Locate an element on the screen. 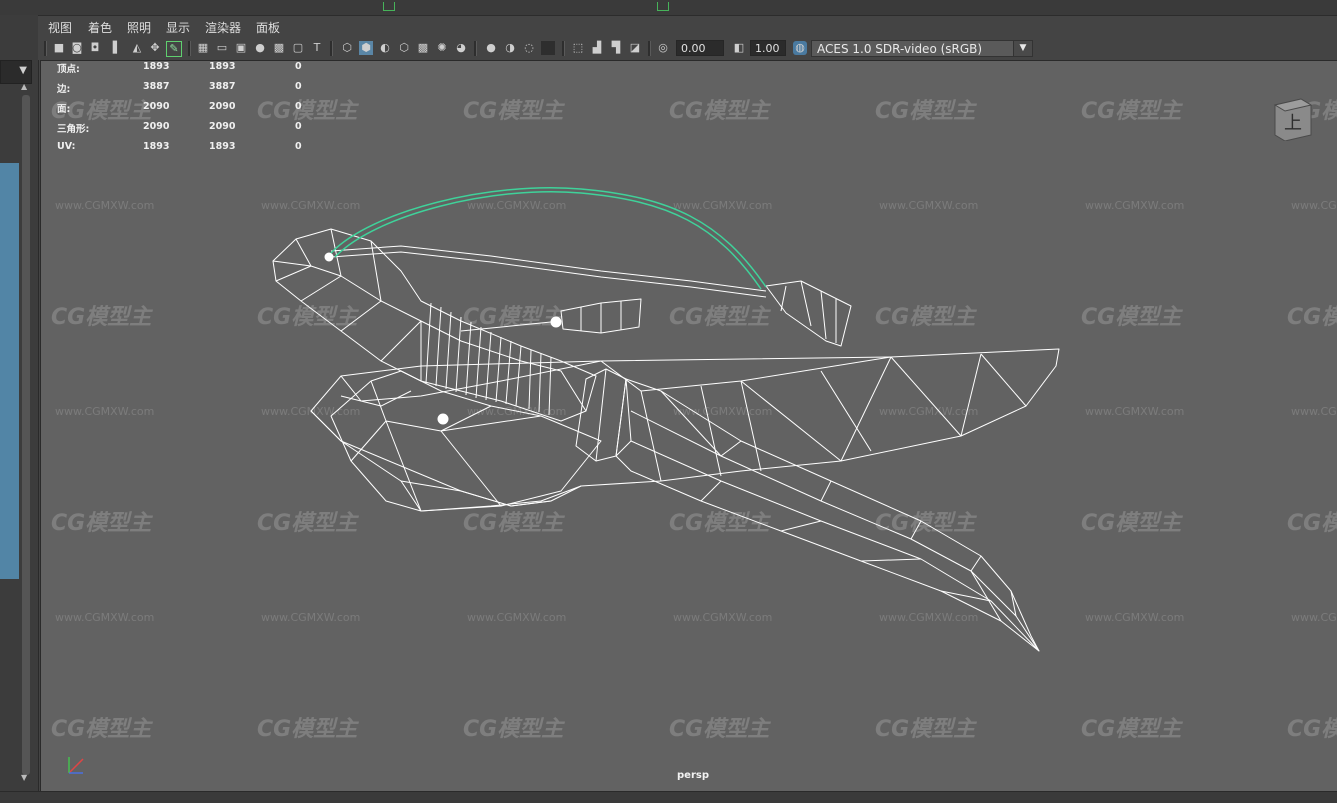 The image size is (1337, 803). default-material-icon: ◐ is located at coordinates (385, 48).